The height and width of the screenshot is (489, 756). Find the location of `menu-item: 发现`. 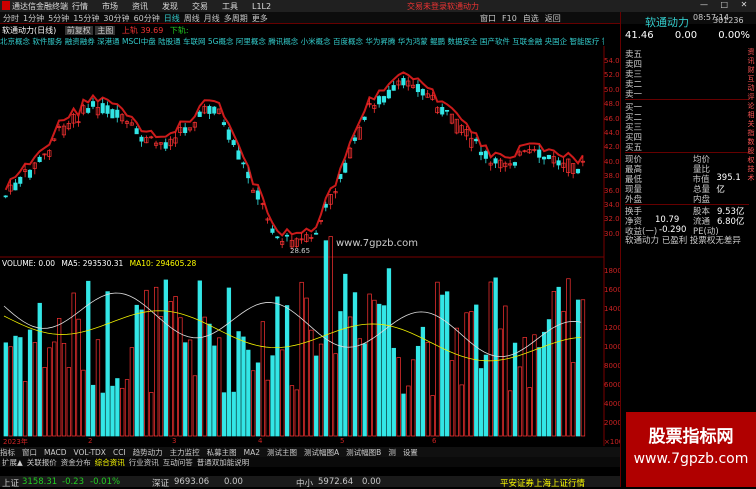

menu-item: 发现 is located at coordinates (170, 6).